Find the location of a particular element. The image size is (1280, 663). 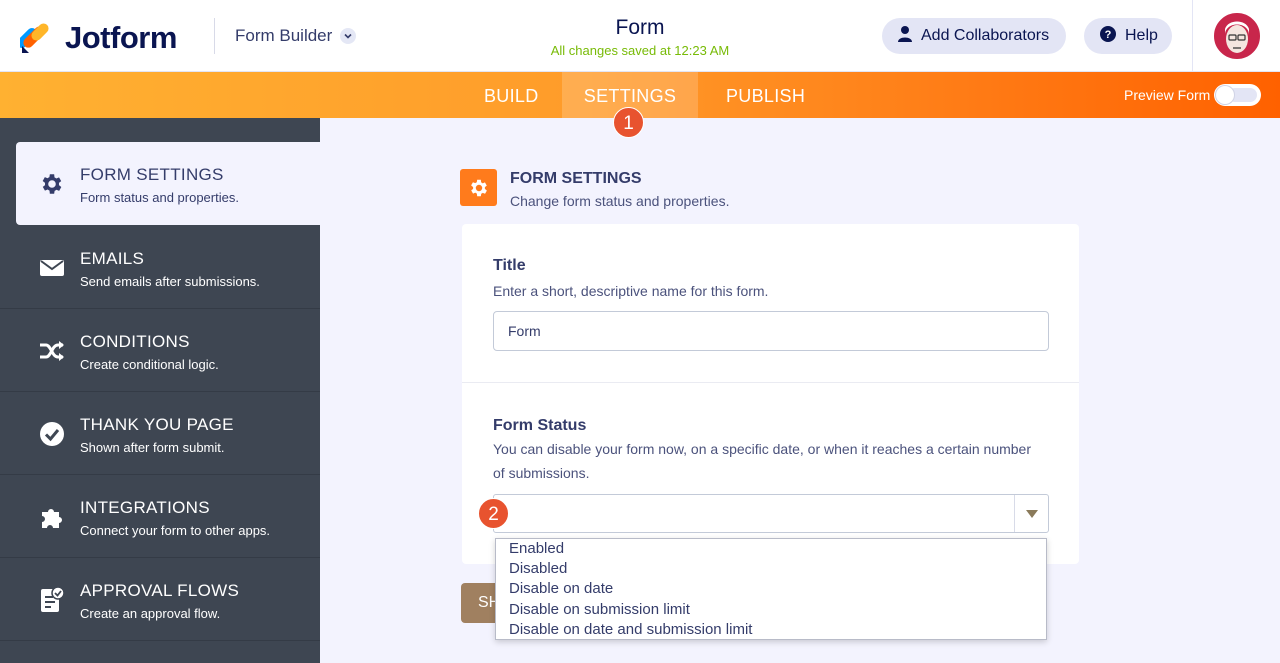

header-divider-right is located at coordinates (1192, 36).